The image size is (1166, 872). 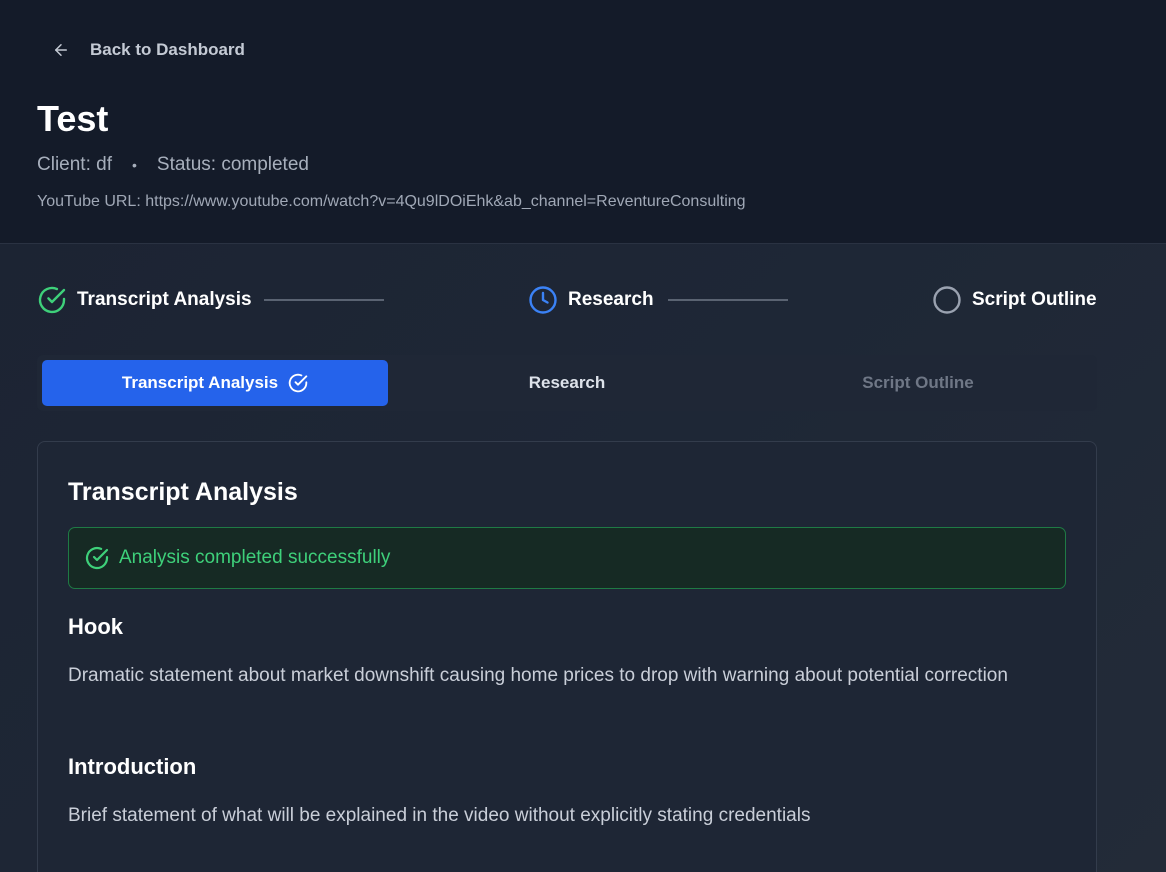 What do you see at coordinates (73, 118) in the screenshot?
I see `page-title: Test` at bounding box center [73, 118].